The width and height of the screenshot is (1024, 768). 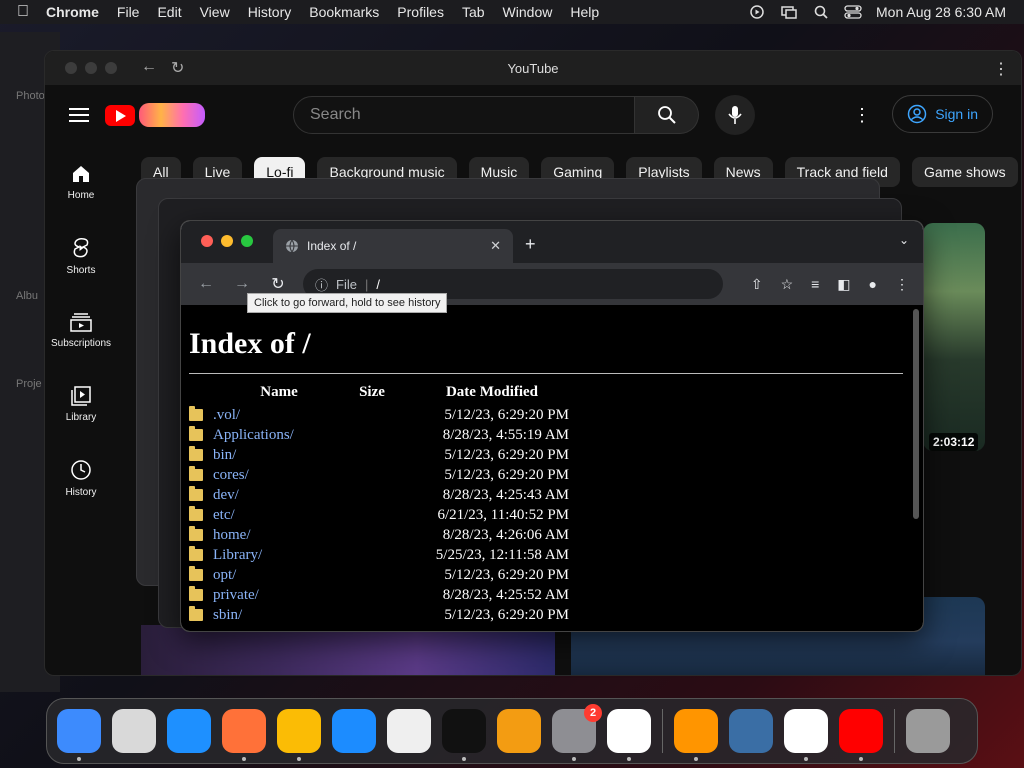 I want to click on column-header-name: Name, so click(x=279, y=394).